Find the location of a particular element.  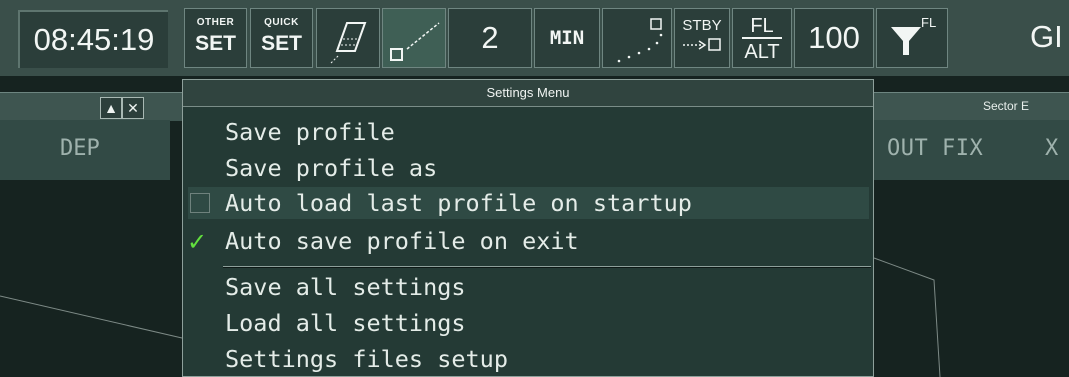

checkmark-icon: ✓ is located at coordinates (199, 242).